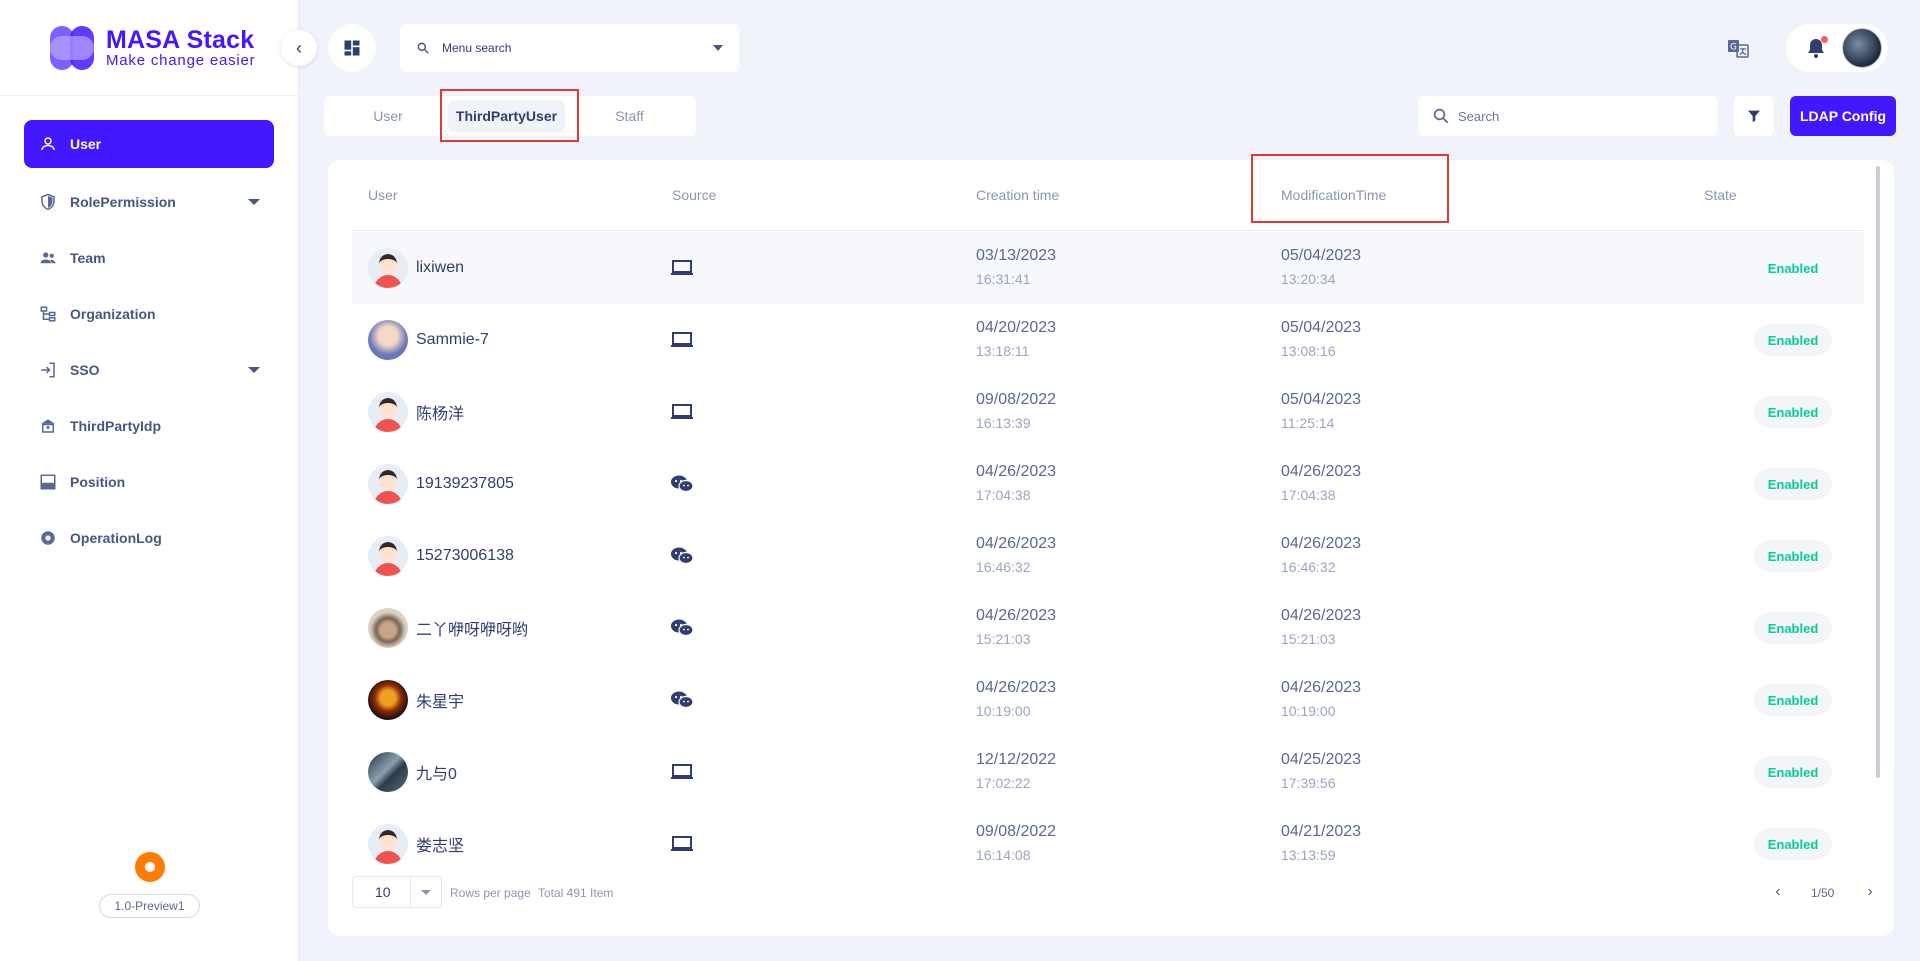 This screenshot has height=961, width=1920. Describe the element at coordinates (1016, 339) in the screenshot. I see `creation-time-cell: 04/20/2023 13:18:11` at that location.